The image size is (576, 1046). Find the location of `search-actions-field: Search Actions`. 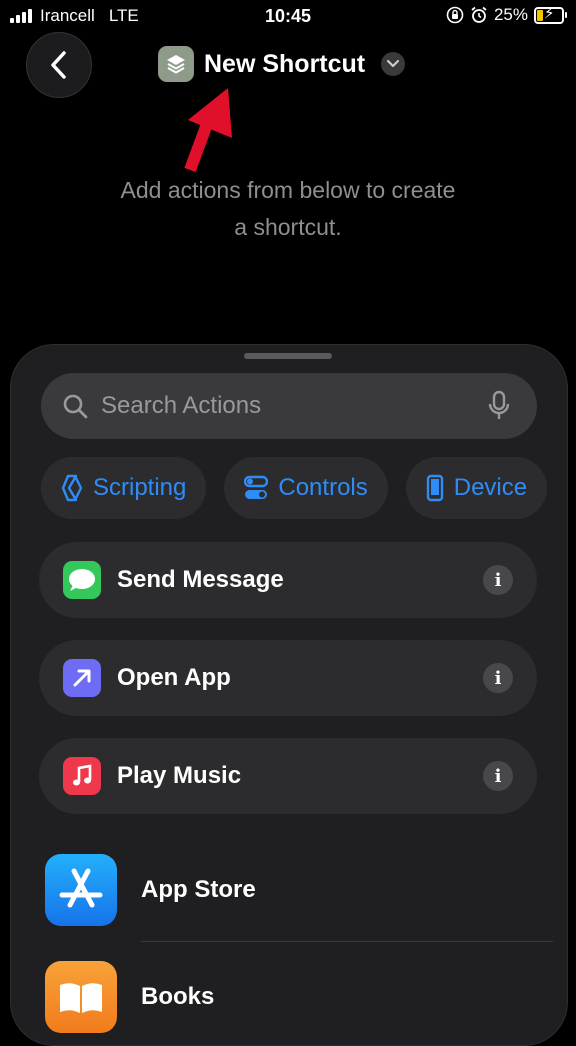

search-actions-field: Search Actions is located at coordinates (289, 406).